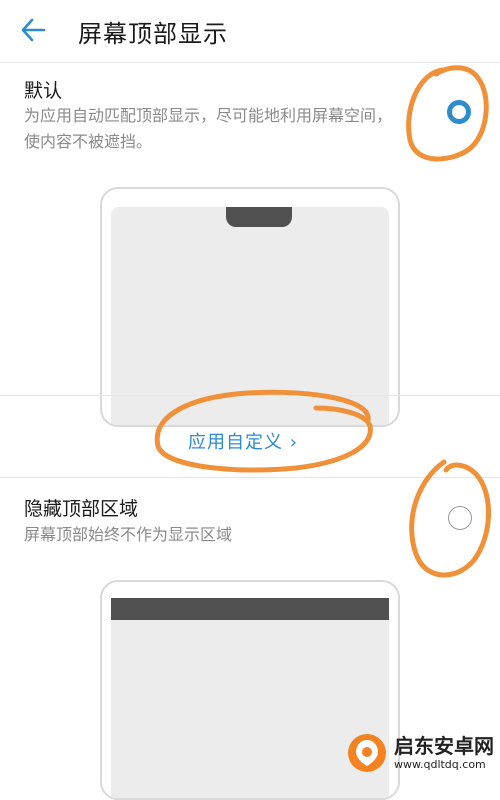  What do you see at coordinates (208, 128) in the screenshot?
I see `option-default-description: 为应用自动匹配顶部显示，尽可能地利用屏幕空间，使内容不被遮挡。` at bounding box center [208, 128].